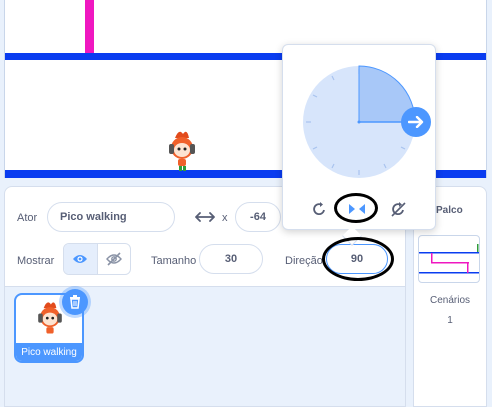  Describe the element at coordinates (111, 217) in the screenshot. I see `sprite-name-input: Pico walking` at that location.